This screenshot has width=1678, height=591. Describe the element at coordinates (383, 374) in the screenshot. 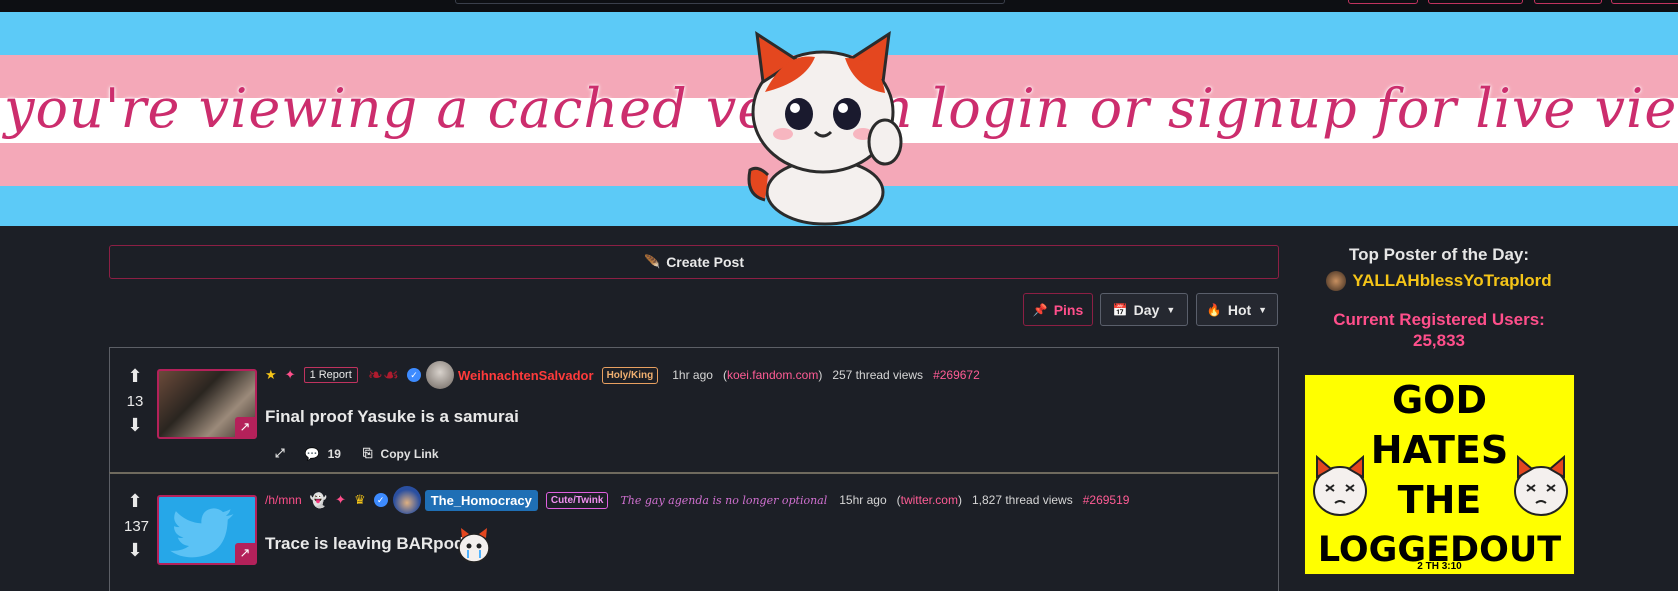

I see `wings-icon: ❧☙` at that location.